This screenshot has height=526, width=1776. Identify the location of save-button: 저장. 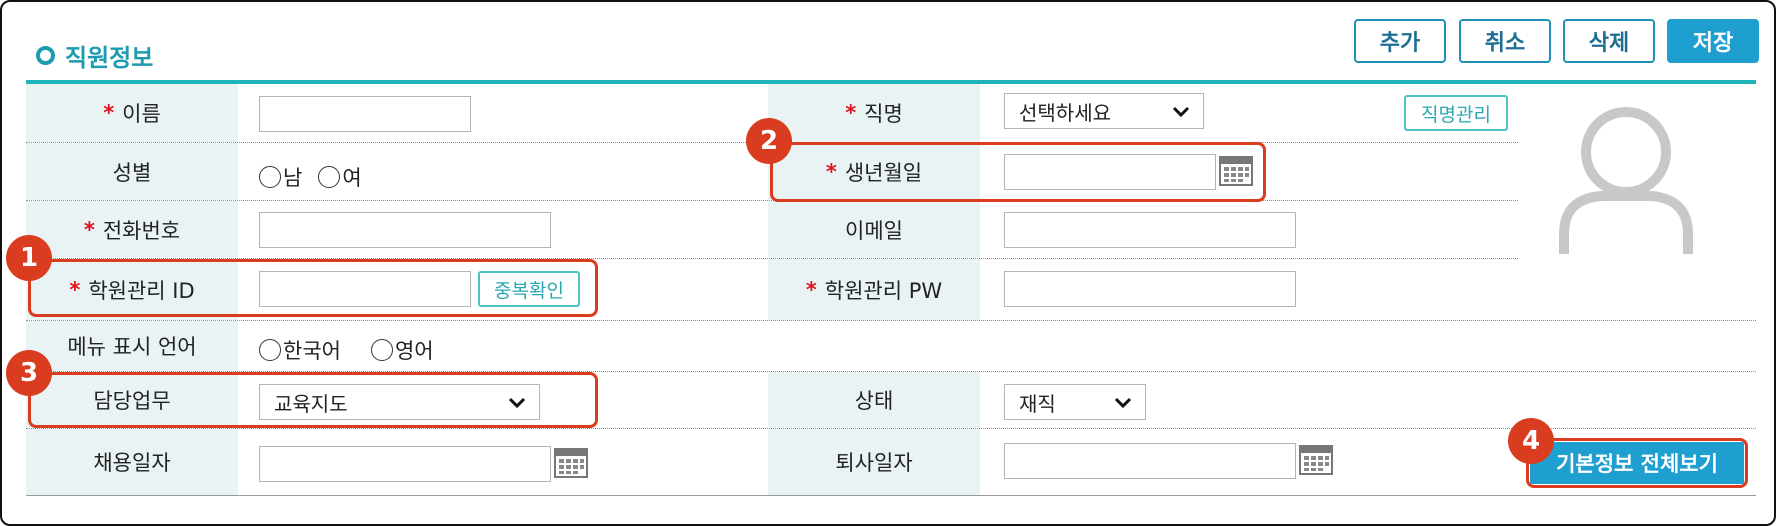
(1713, 41).